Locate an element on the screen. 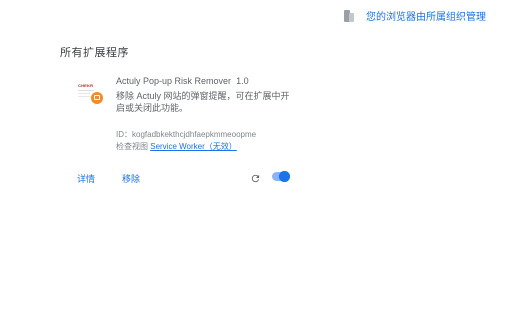 This screenshot has height=320, width=512. toggle-knob is located at coordinates (284, 176).